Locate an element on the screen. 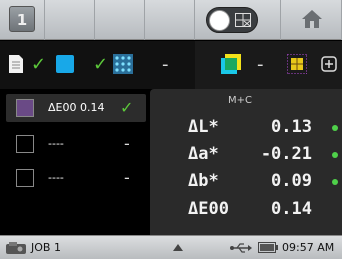 The image size is (342, 259). clock: 09:57 AM is located at coordinates (308, 247).